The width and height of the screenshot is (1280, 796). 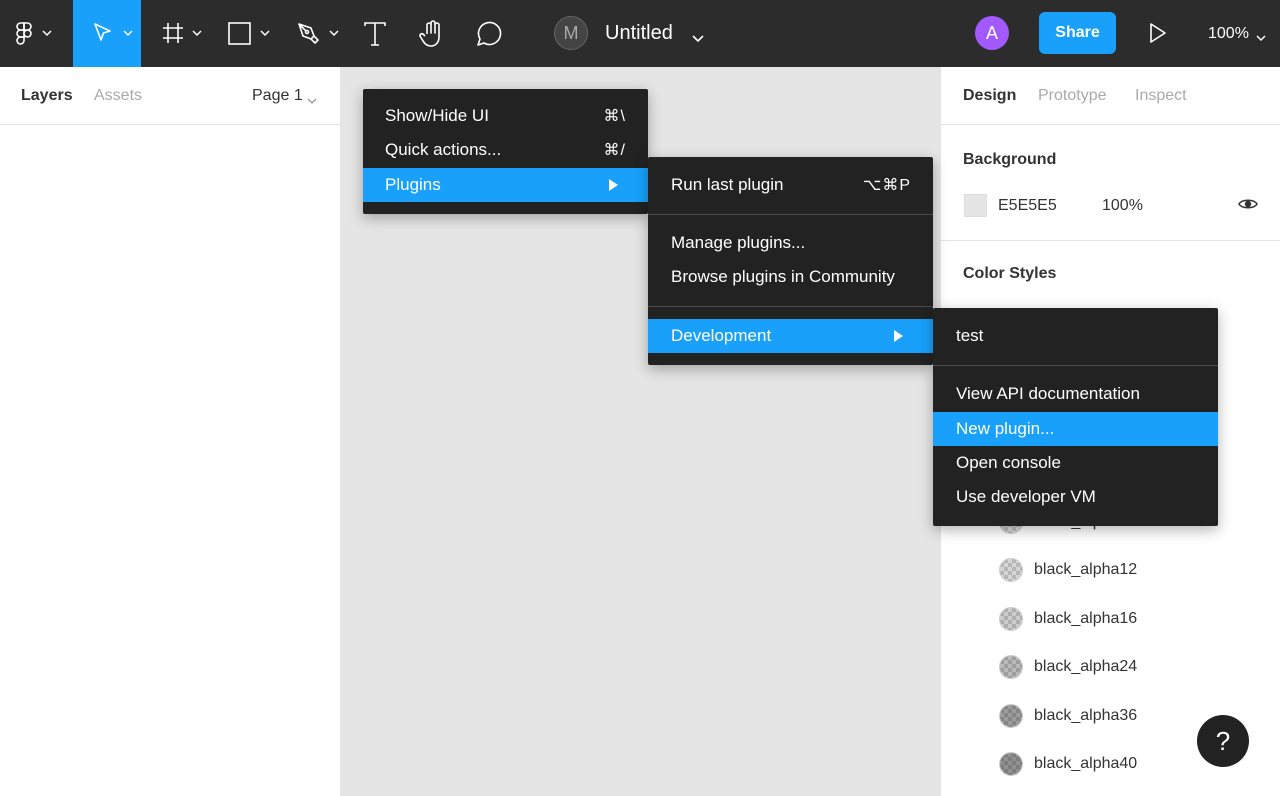 I want to click on menu-item-open-console: Open console, so click(x=1075, y=463).